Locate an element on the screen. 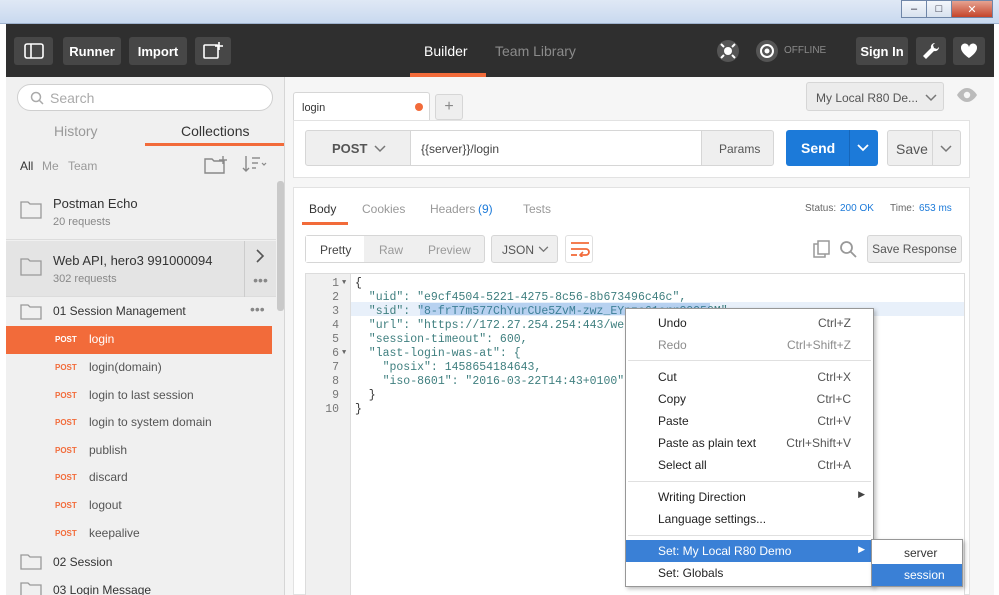 This screenshot has height=595, width=999. menu-item-paste: Paste Ctrl+V is located at coordinates (749, 421).